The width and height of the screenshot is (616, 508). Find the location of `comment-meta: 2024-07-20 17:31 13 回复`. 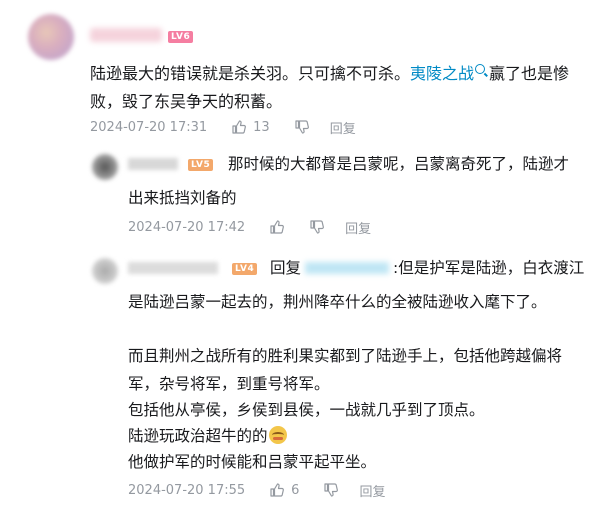

comment-meta: 2024-07-20 17:31 13 回复 is located at coordinates (223, 127).